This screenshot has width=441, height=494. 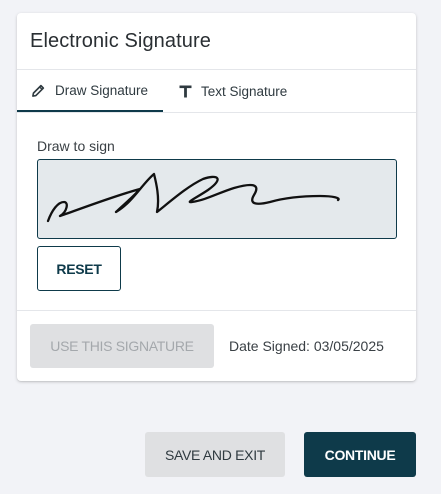 I want to click on signature-pad, so click(x=217, y=199).